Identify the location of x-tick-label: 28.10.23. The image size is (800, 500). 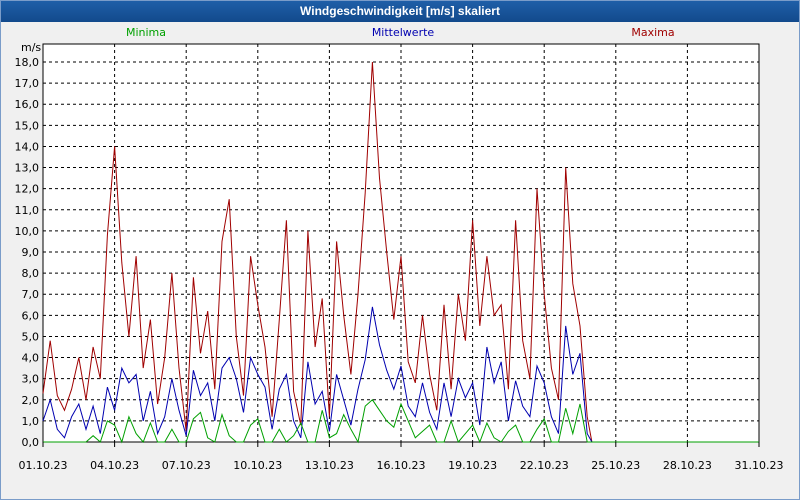
(687, 465).